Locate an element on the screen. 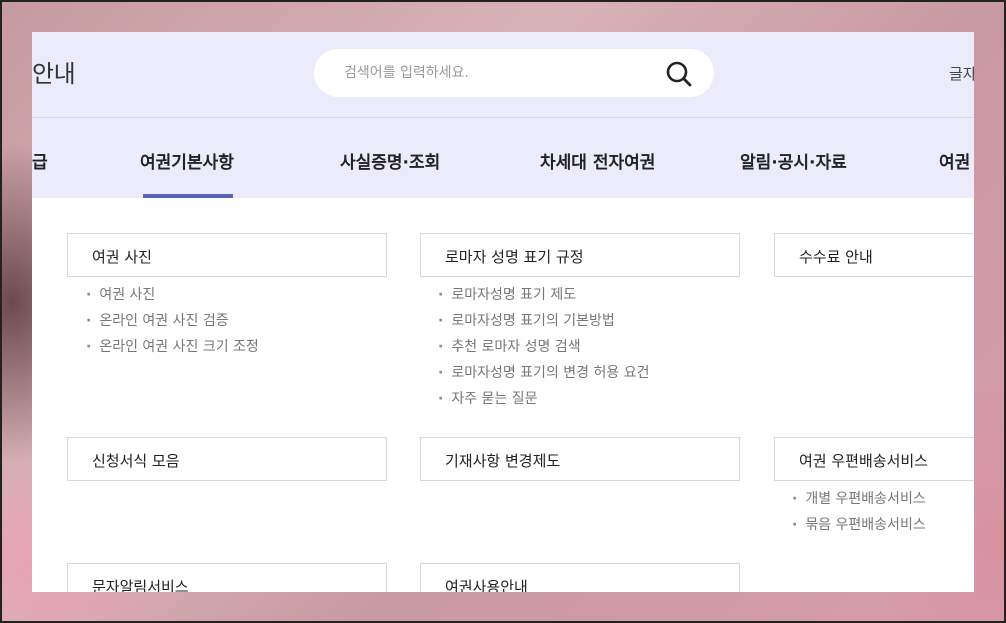  main-nav: 급 여권기본사항 사실증명·조회 차세대 전자여권 알림·공시·자료 여권 is located at coordinates (503, 158).